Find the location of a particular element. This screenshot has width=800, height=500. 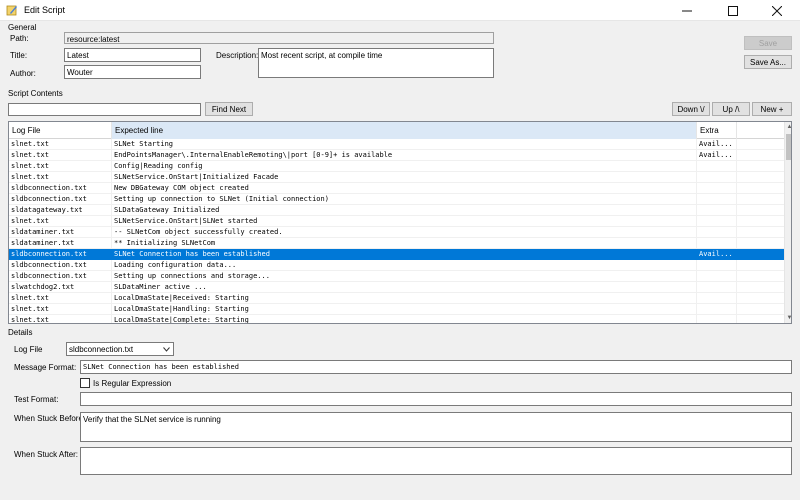

expected-line-cell: SLNet Starting is located at coordinates (404, 144).